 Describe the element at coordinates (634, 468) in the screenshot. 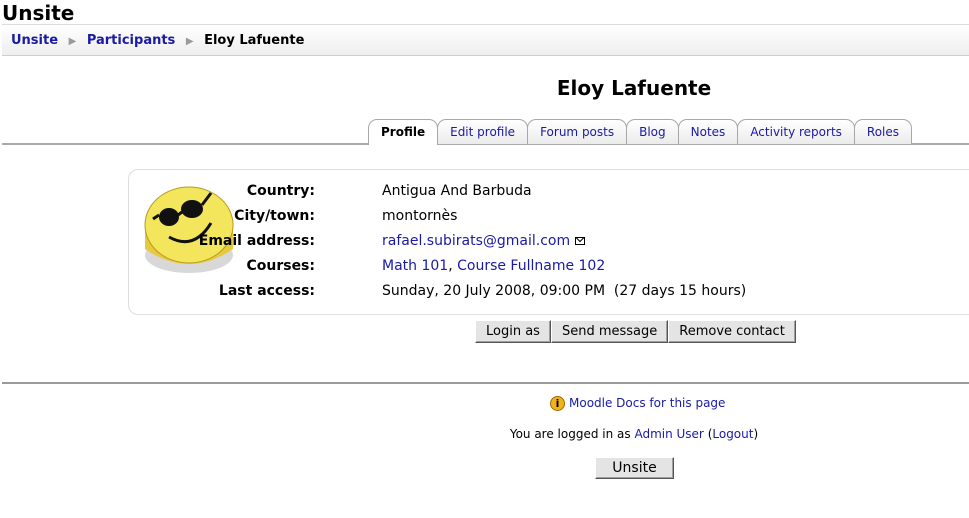

I see `home-button: Unsite` at that location.